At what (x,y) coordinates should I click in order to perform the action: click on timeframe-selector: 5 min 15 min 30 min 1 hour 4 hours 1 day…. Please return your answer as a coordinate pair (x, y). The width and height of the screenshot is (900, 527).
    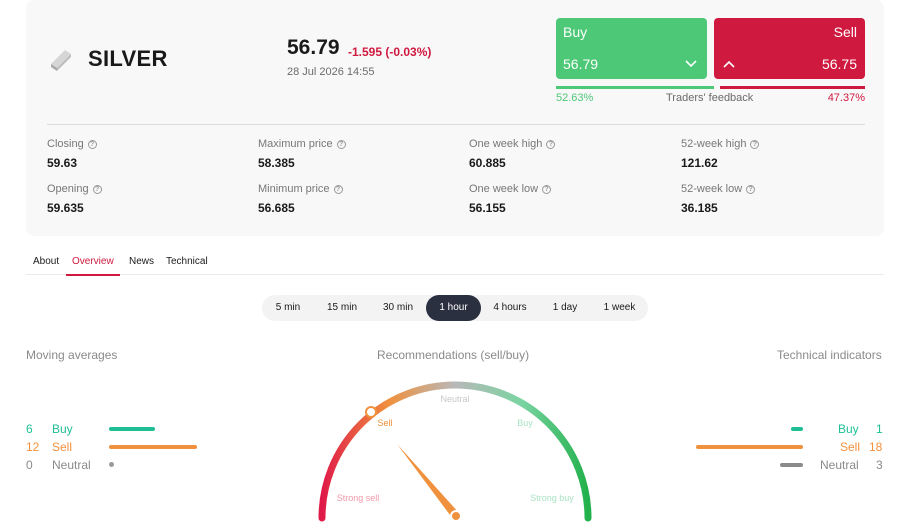
    Looking at the image, I should click on (455, 308).